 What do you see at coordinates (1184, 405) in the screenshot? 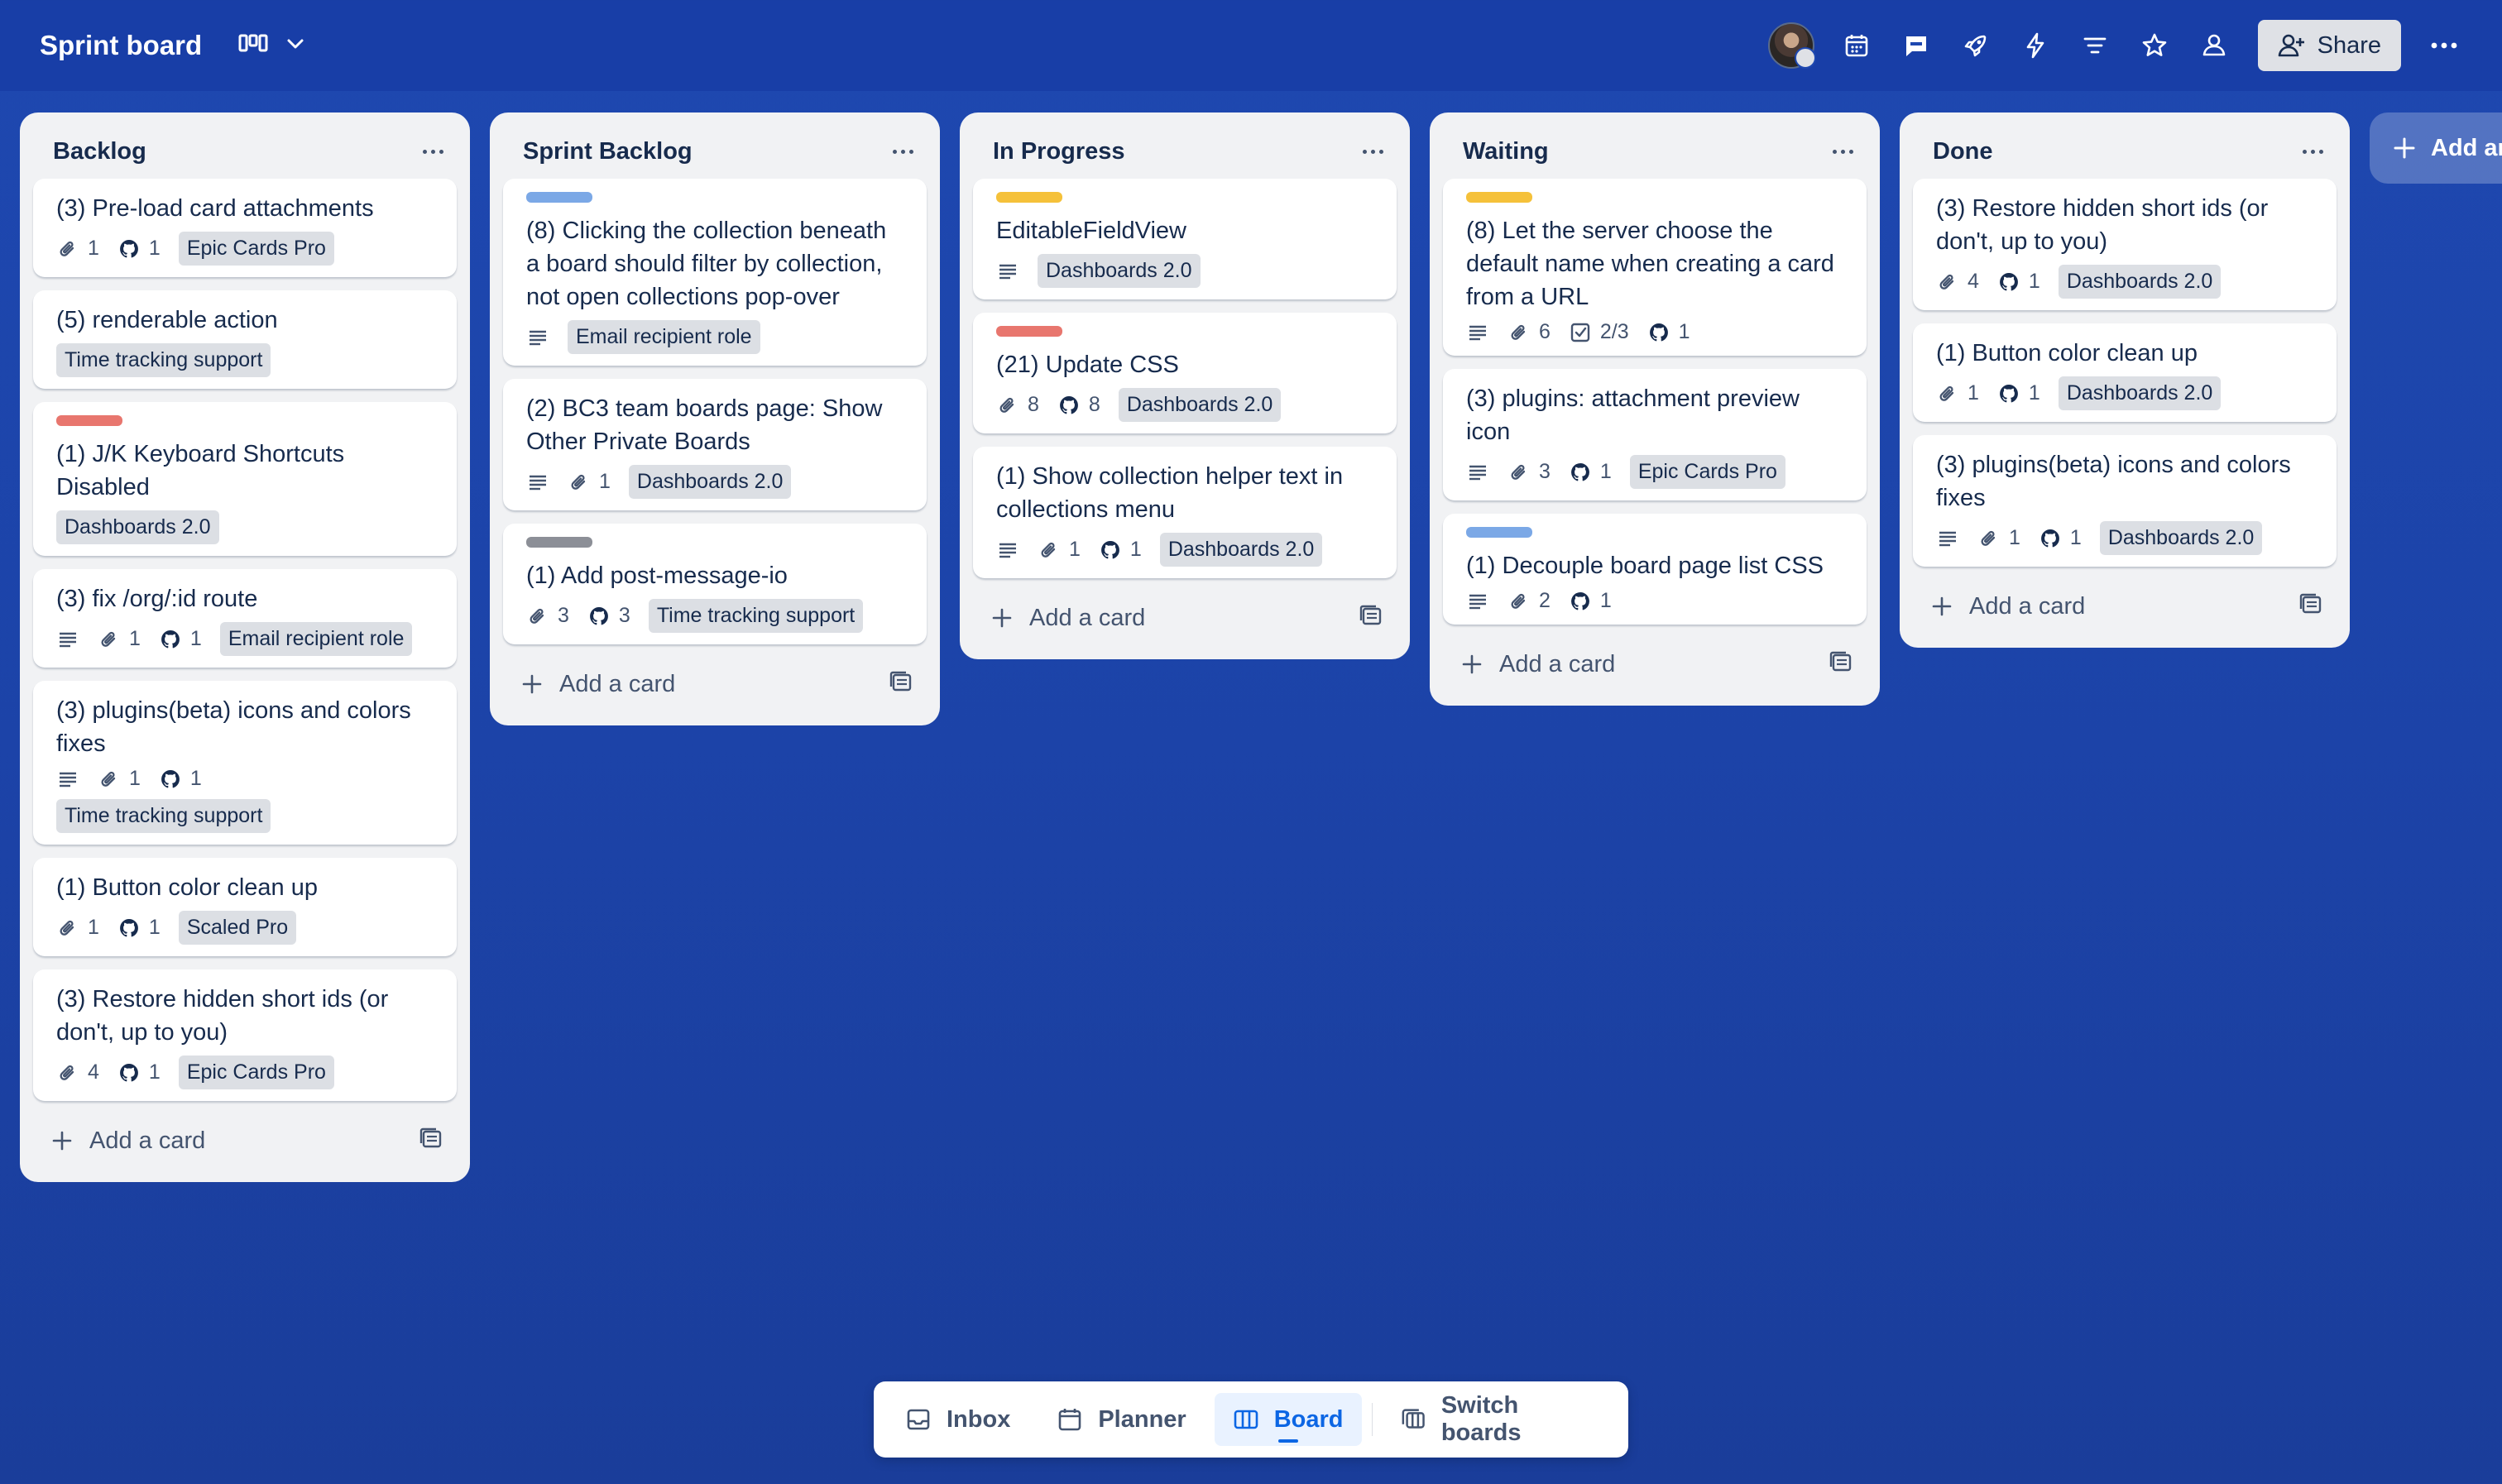
I see `card-badges: 8 8 Dashboards 2.0` at bounding box center [1184, 405].